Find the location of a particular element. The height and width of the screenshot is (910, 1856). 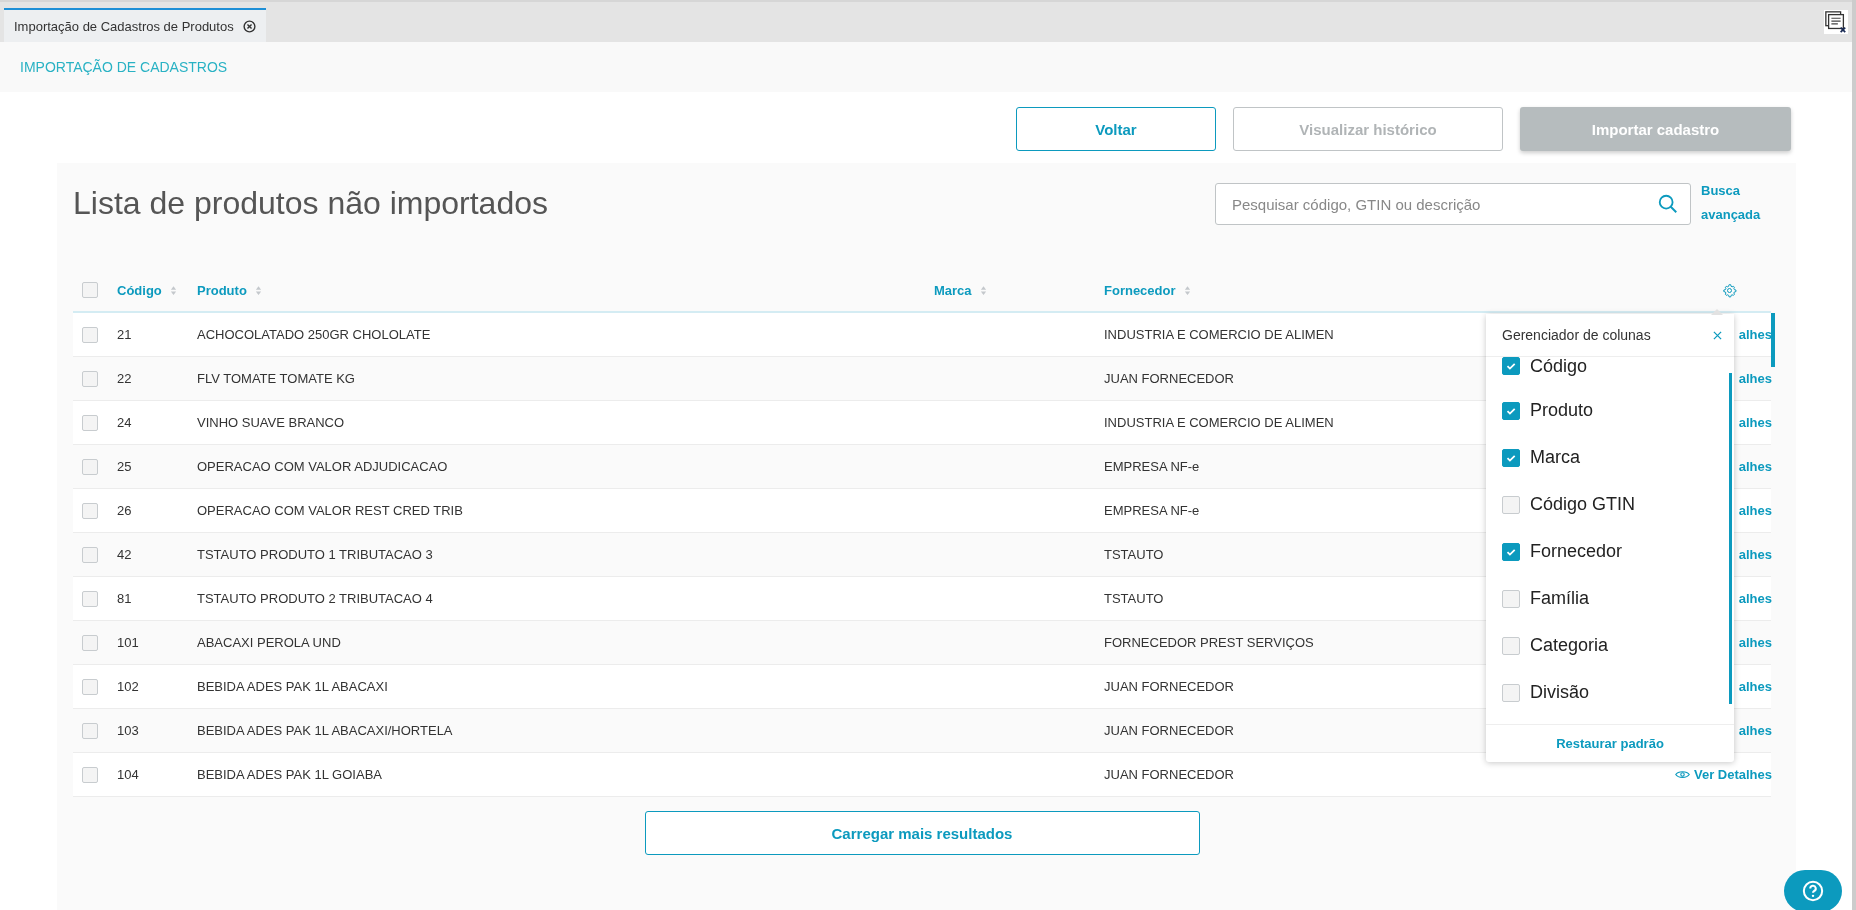

table-cell: 81 is located at coordinates (124, 598).